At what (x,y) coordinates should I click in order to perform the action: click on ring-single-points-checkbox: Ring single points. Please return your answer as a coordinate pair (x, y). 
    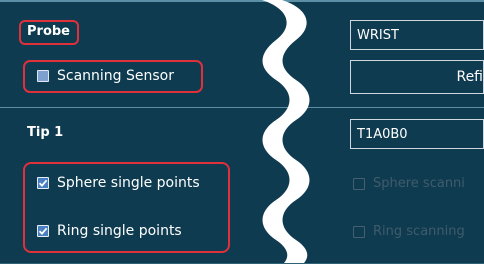
    Looking at the image, I should click on (109, 231).